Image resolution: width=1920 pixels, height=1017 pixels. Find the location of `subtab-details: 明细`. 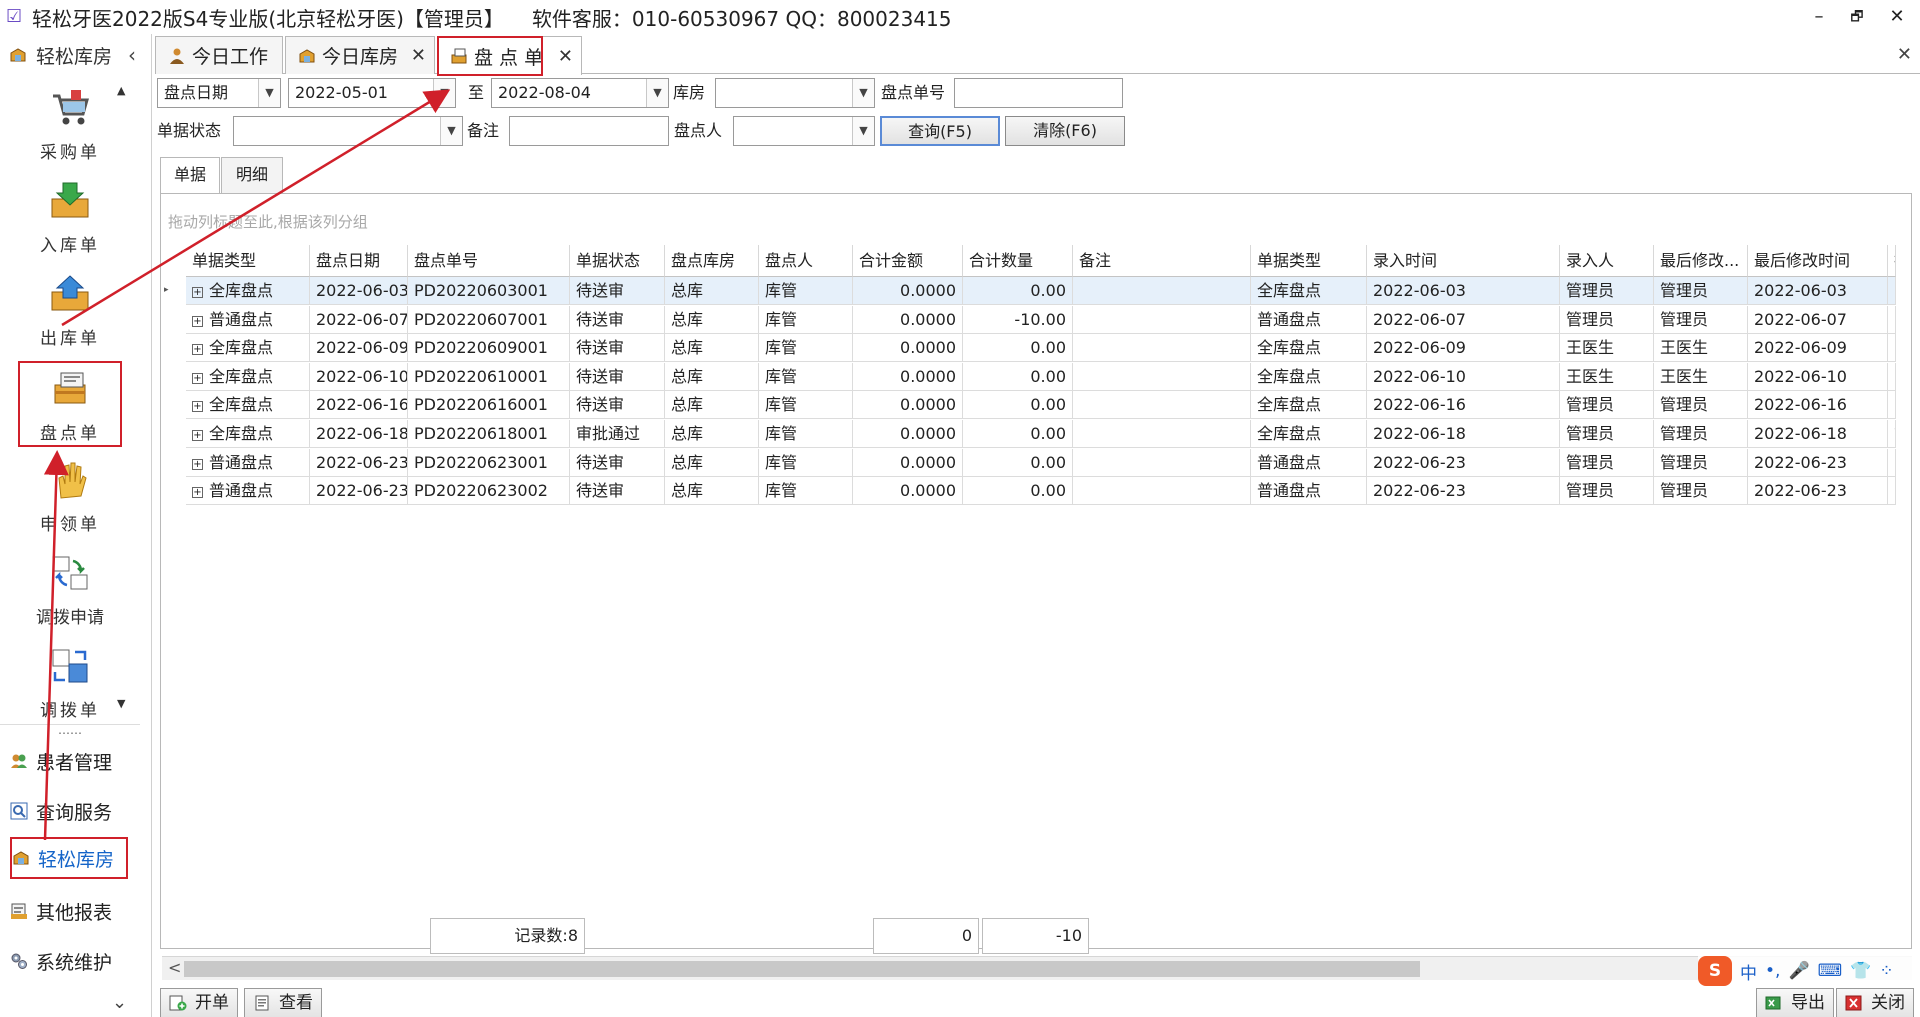

subtab-details: 明细 is located at coordinates (252, 175).